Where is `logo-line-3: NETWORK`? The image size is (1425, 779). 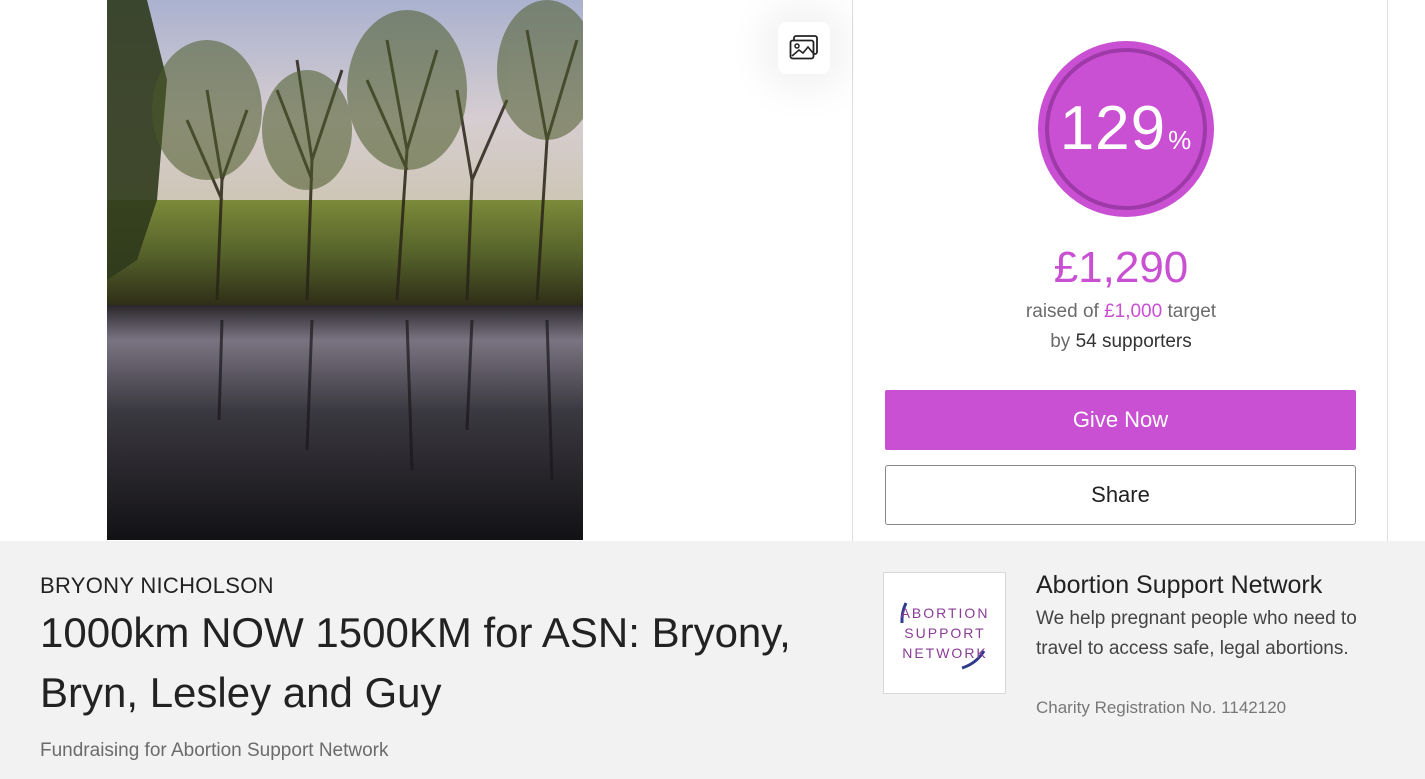 logo-line-3: NETWORK is located at coordinates (945, 653).